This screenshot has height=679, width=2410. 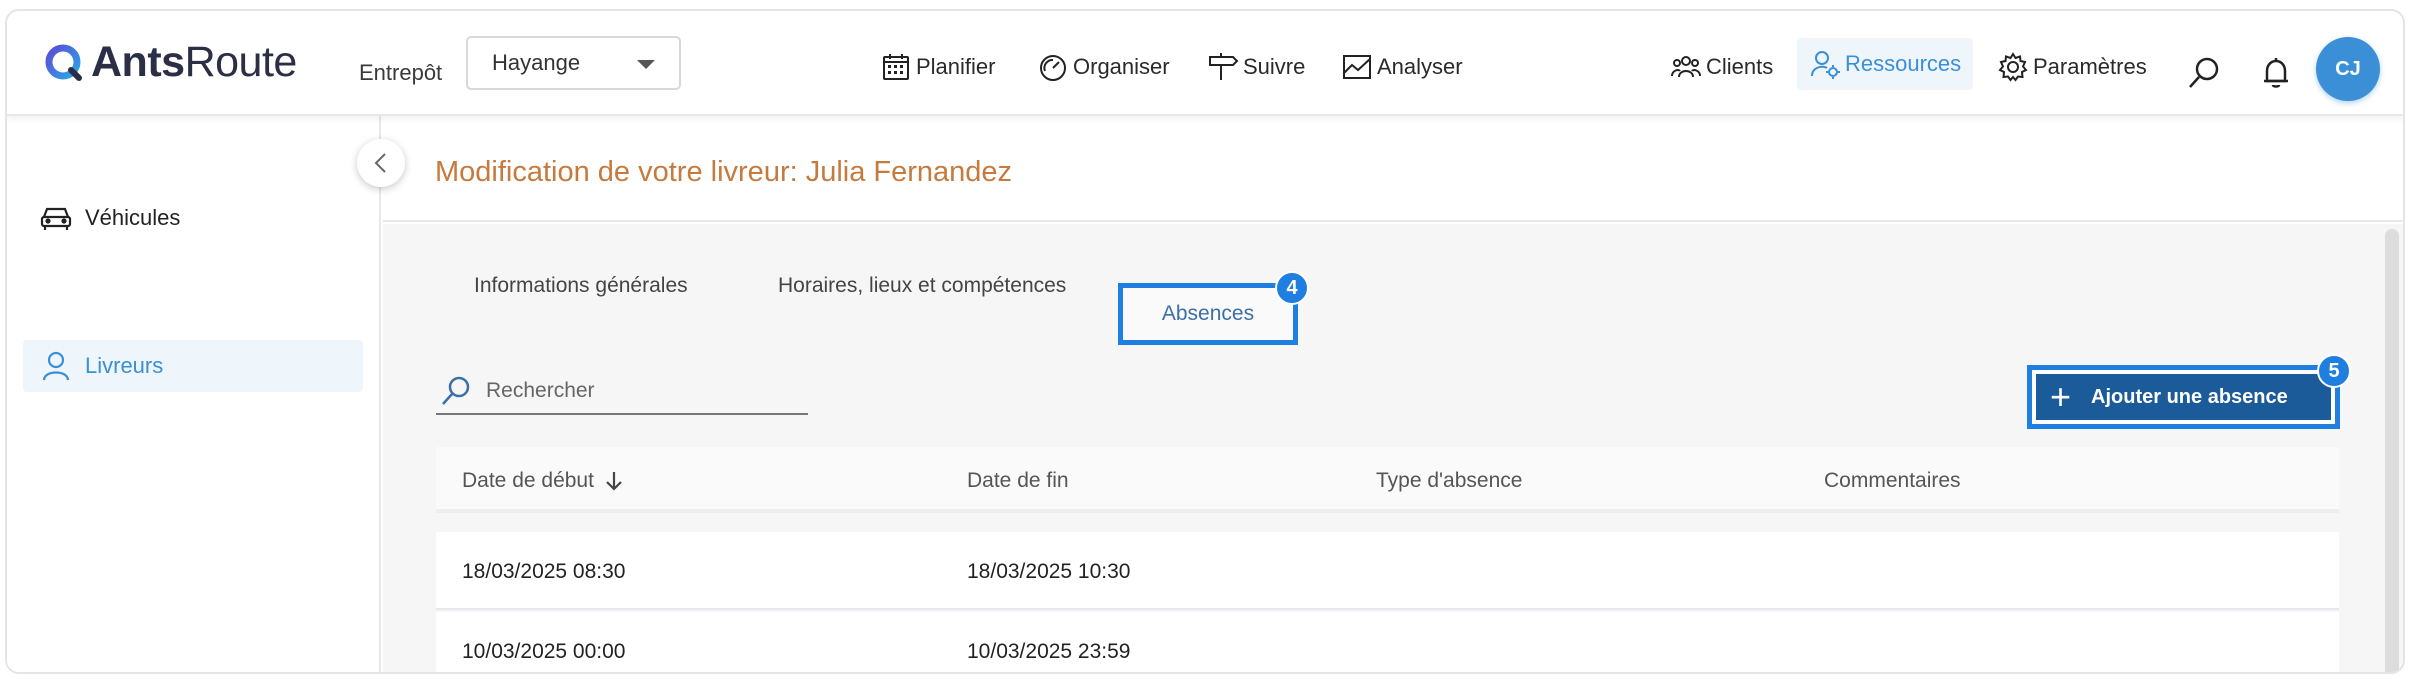 What do you see at coordinates (1274, 66) in the screenshot?
I see `nav-label: Suivre` at bounding box center [1274, 66].